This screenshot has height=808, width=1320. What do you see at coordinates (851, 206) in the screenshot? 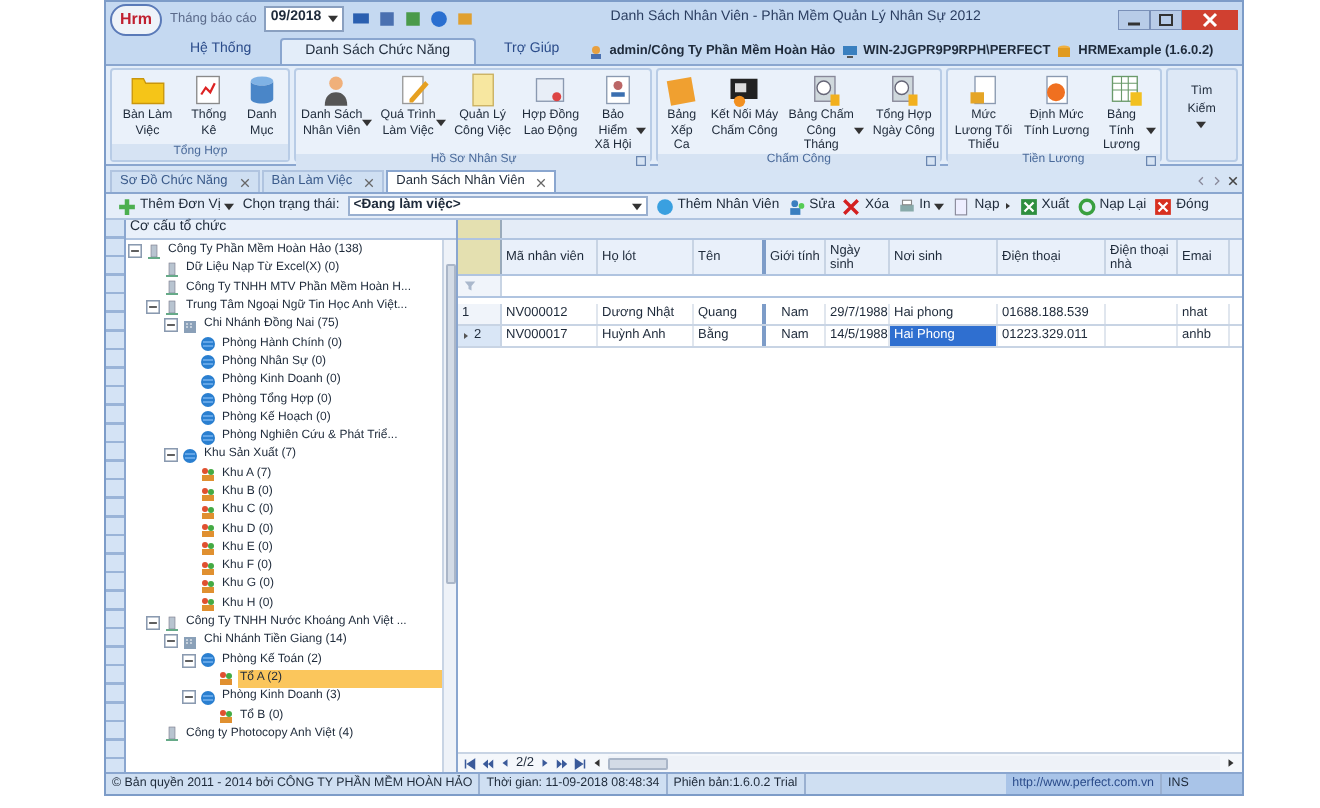
I see `delete-icon` at bounding box center [851, 206].